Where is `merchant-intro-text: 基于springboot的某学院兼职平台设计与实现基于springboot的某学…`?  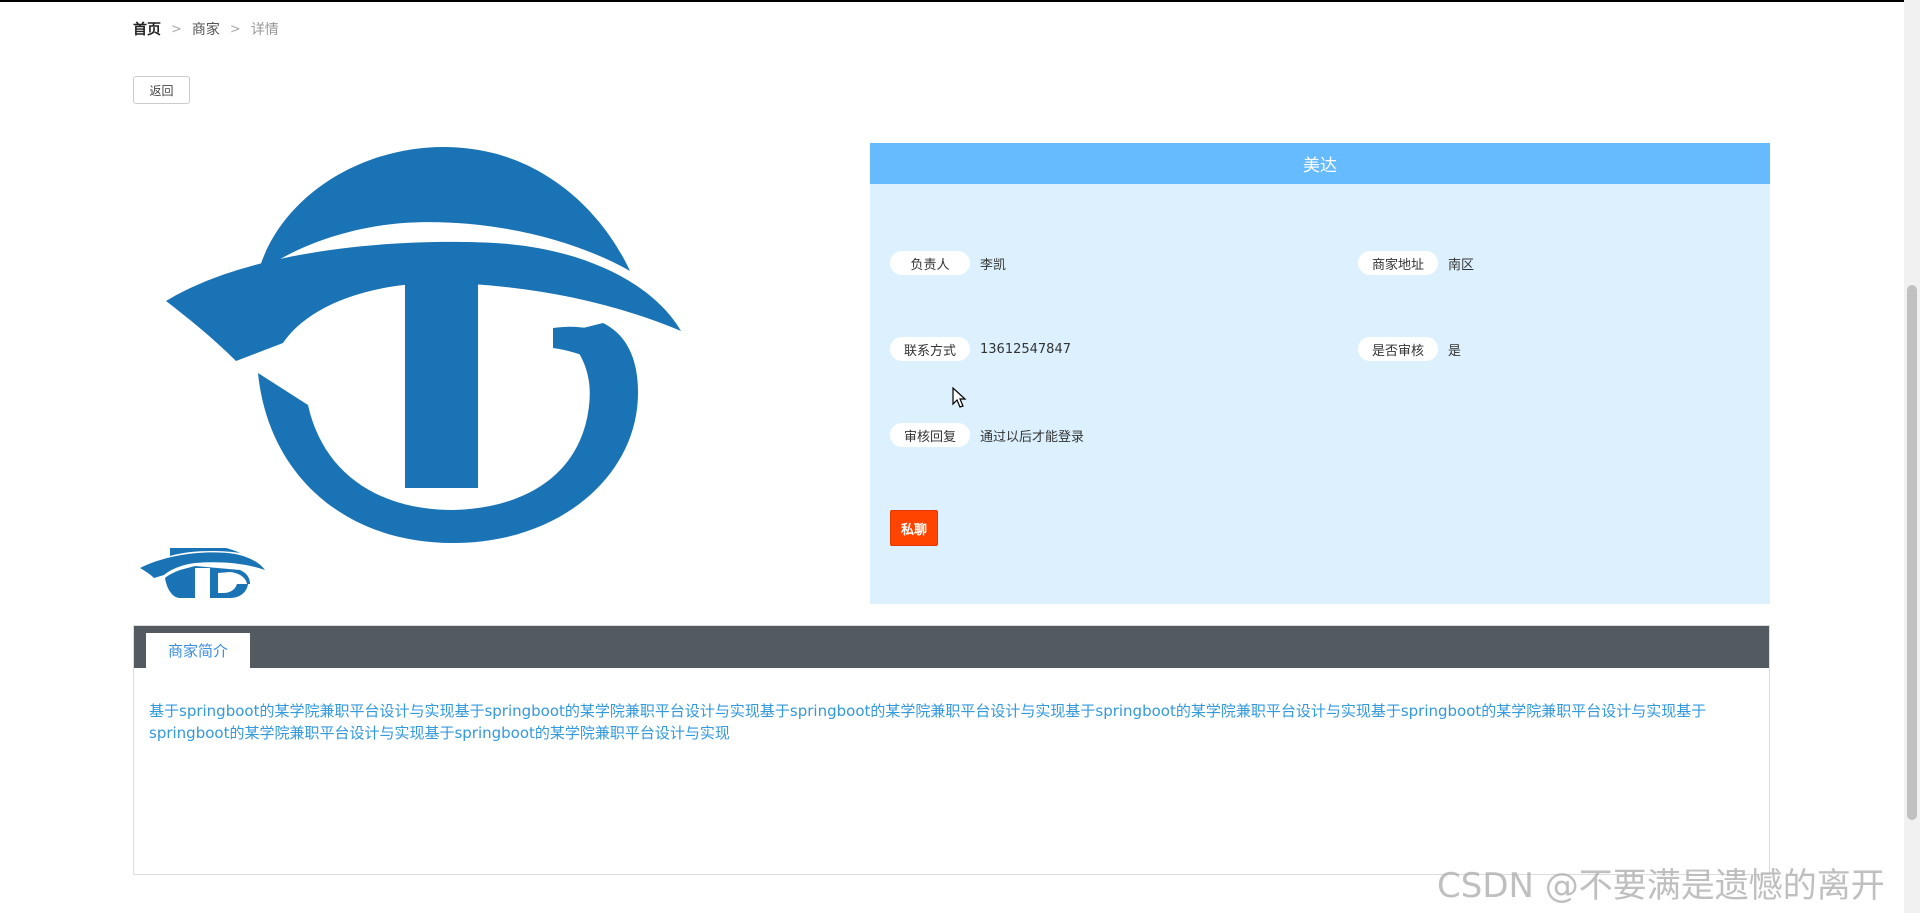 merchant-intro-text: 基于springboot的某学院兼职平台设计与实现基于springboot的某学… is located at coordinates (928, 722).